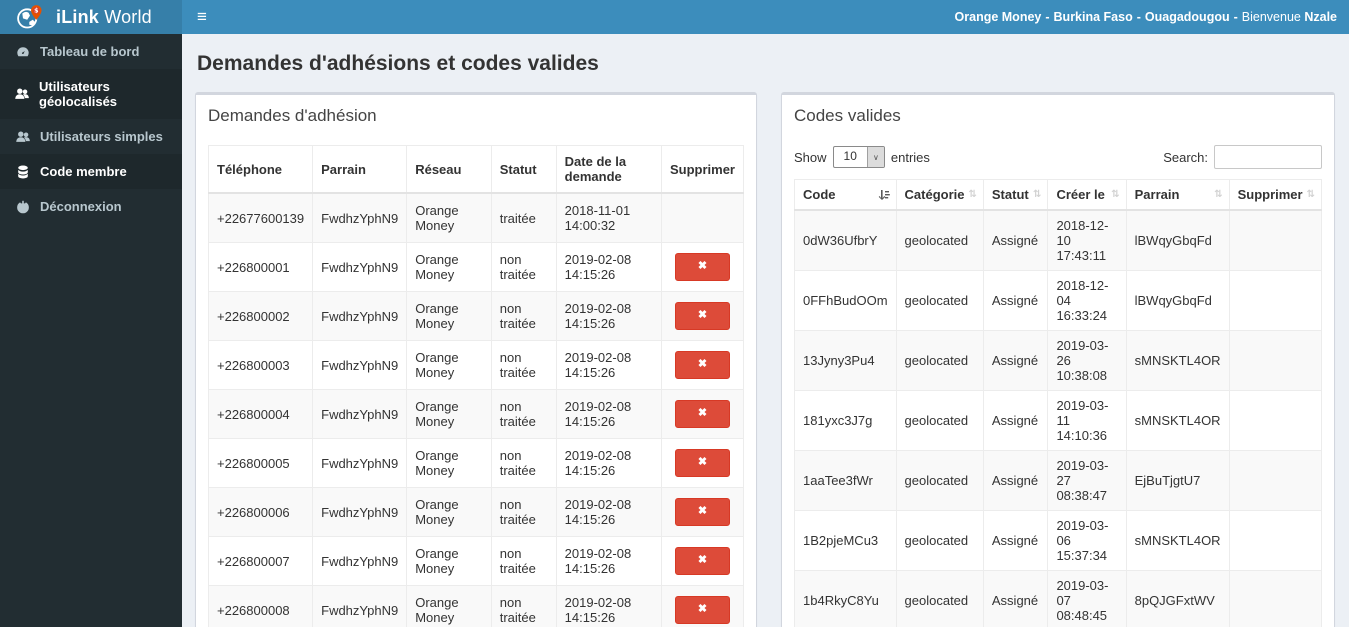  I want to click on sidebar-item-code-membre: Code membre, so click(91, 171).